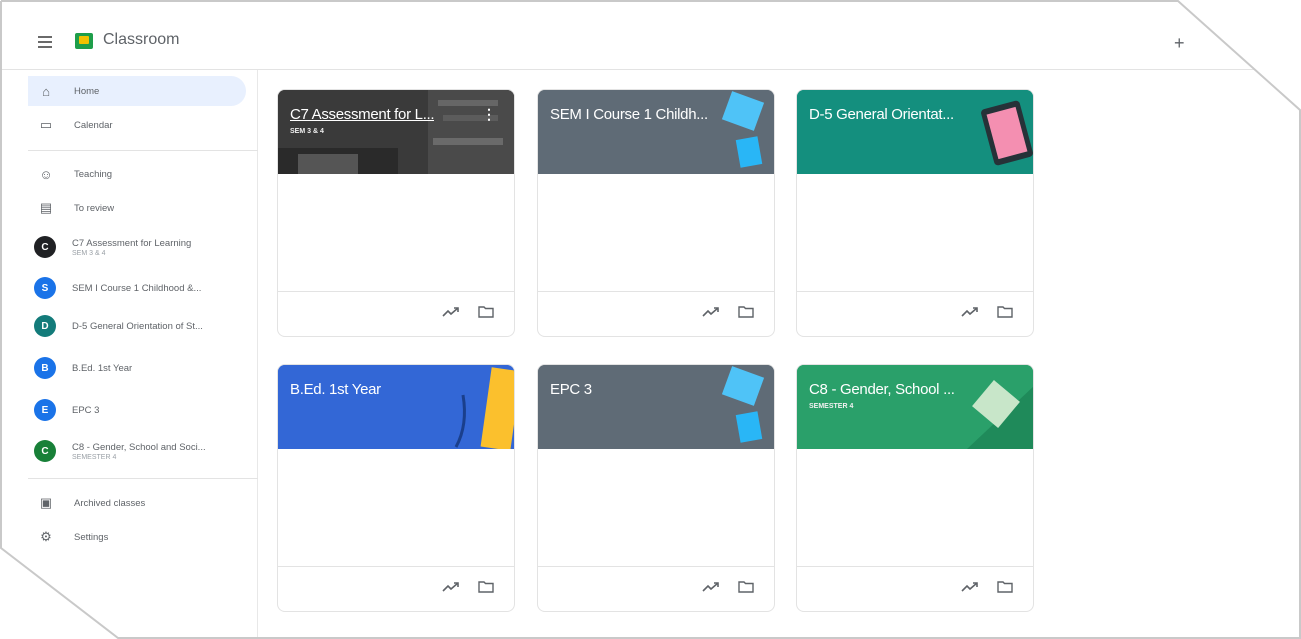  What do you see at coordinates (396, 488) in the screenshot?
I see `class-card: B.Ed. 1st Year` at bounding box center [396, 488].